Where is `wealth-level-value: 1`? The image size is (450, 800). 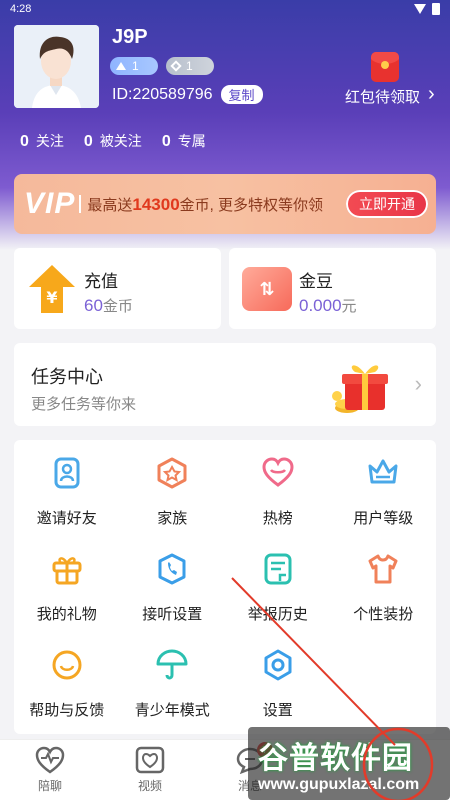
wealth-level-value: 1 is located at coordinates (135, 66).